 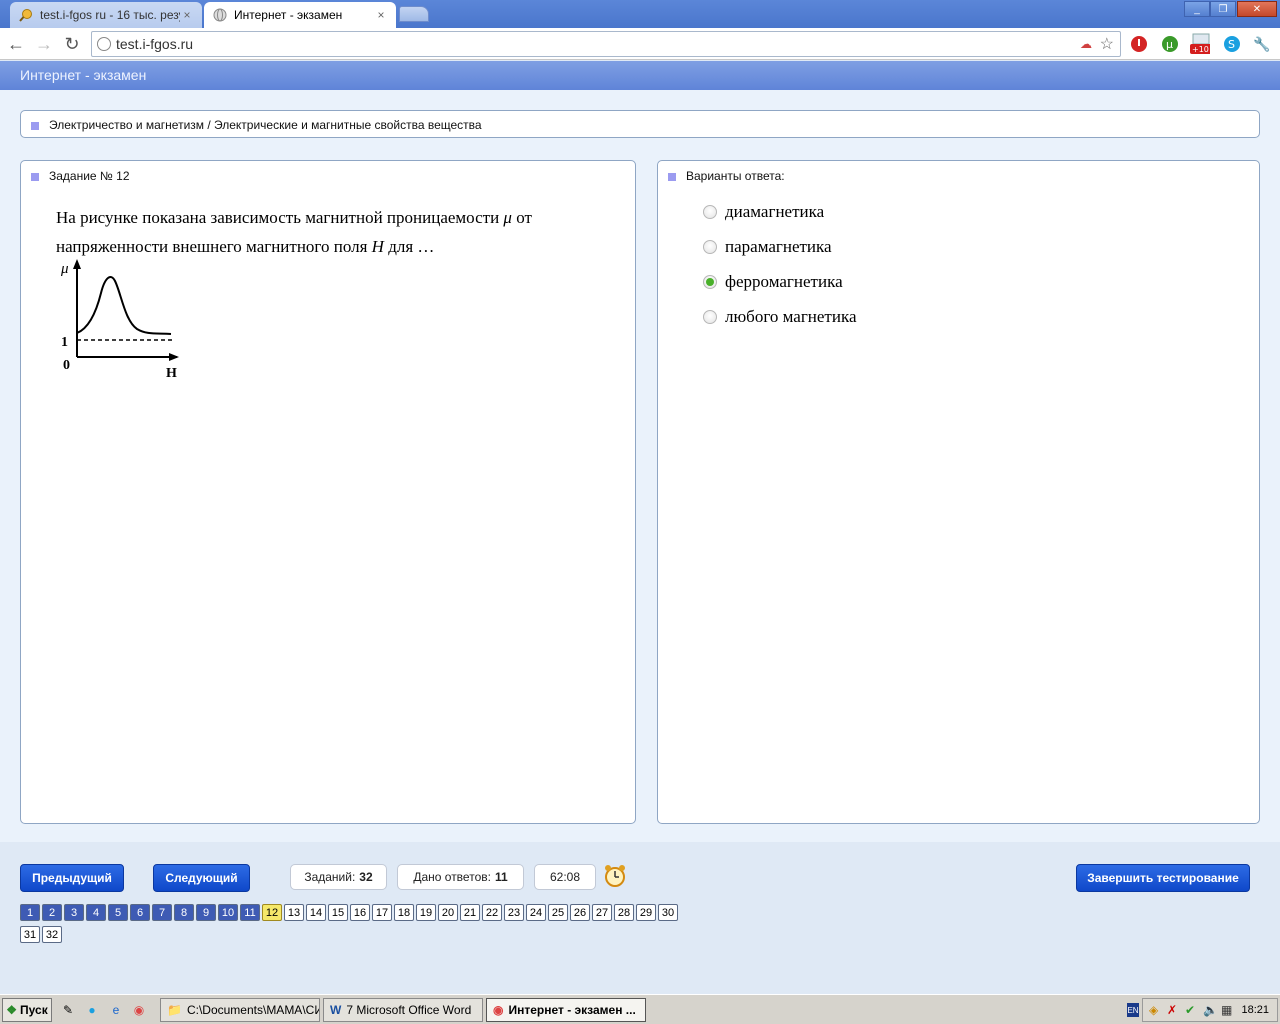 What do you see at coordinates (1223, 9) in the screenshot?
I see `maximize-button: ❐` at bounding box center [1223, 9].